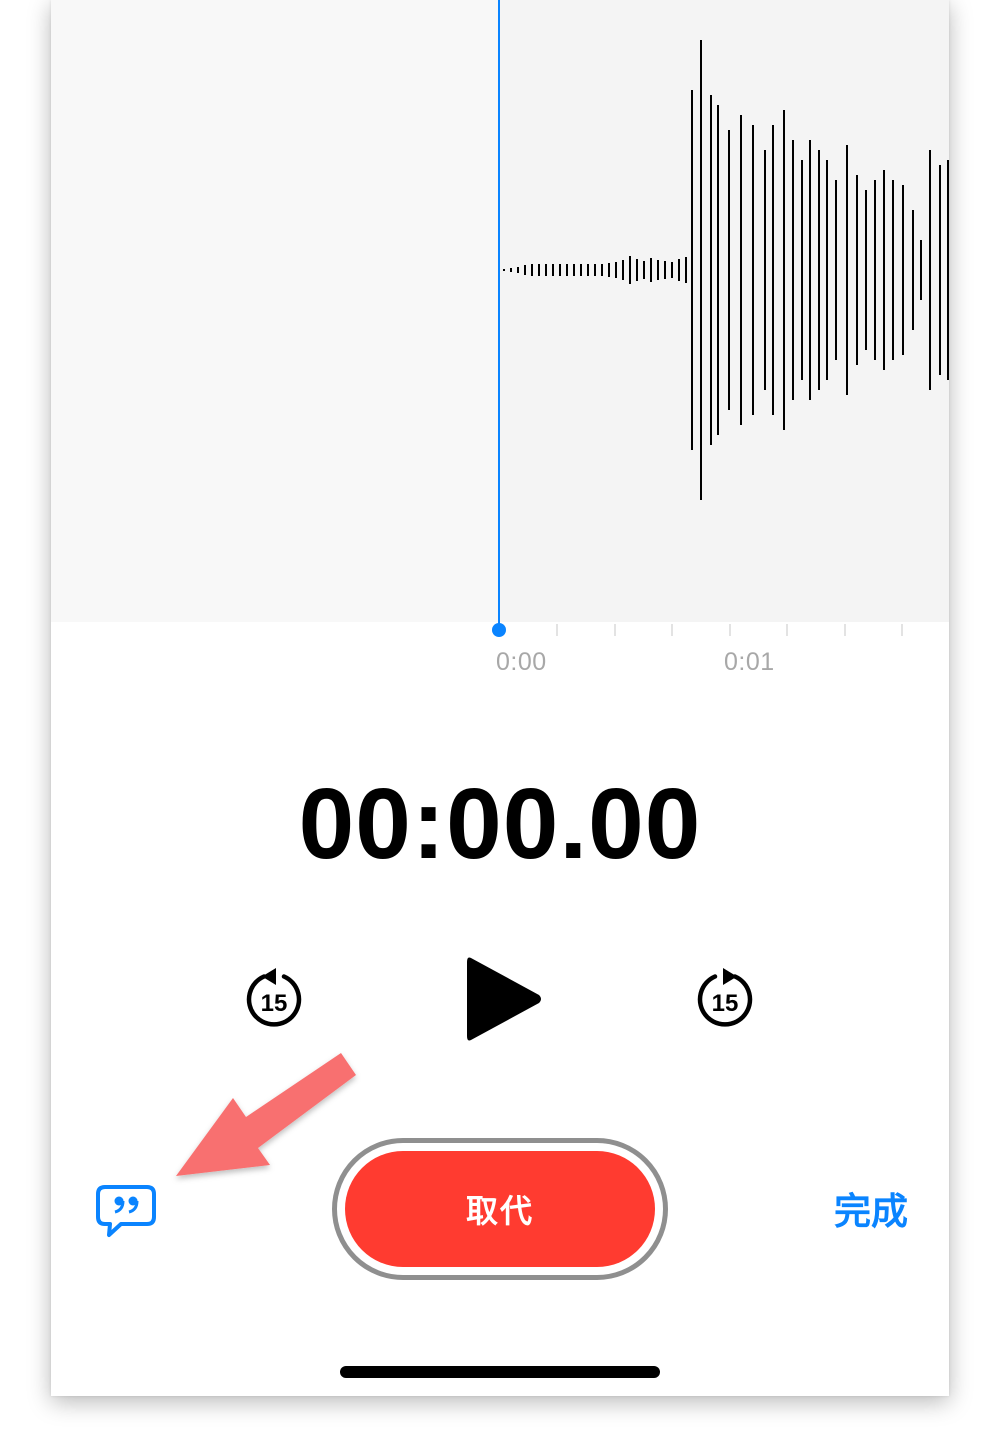  I want to click on skip-back-button: 15, so click(274, 1000).